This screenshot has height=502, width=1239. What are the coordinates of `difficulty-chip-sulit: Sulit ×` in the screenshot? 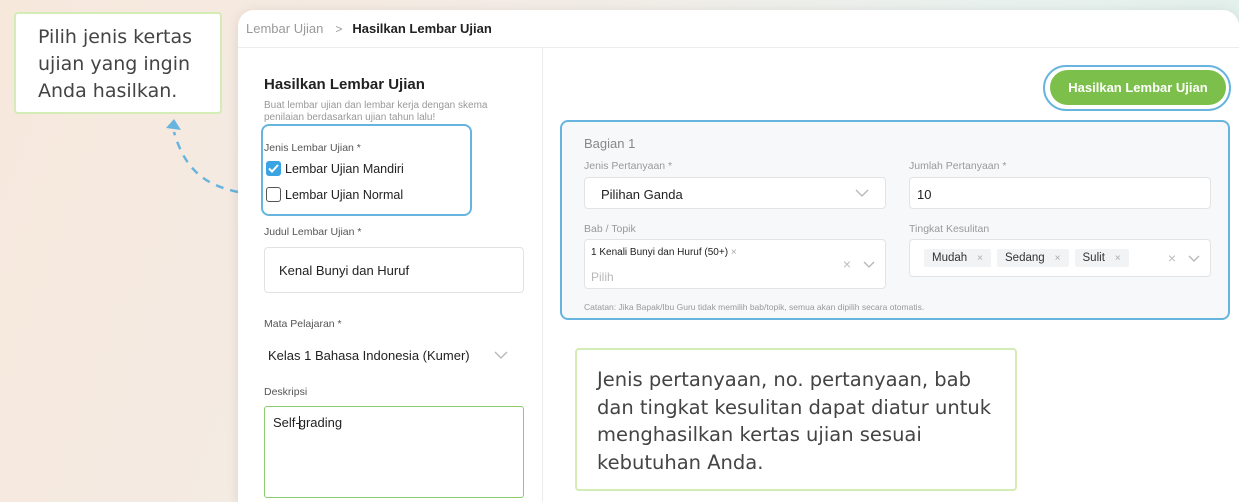 It's located at (1101, 258).